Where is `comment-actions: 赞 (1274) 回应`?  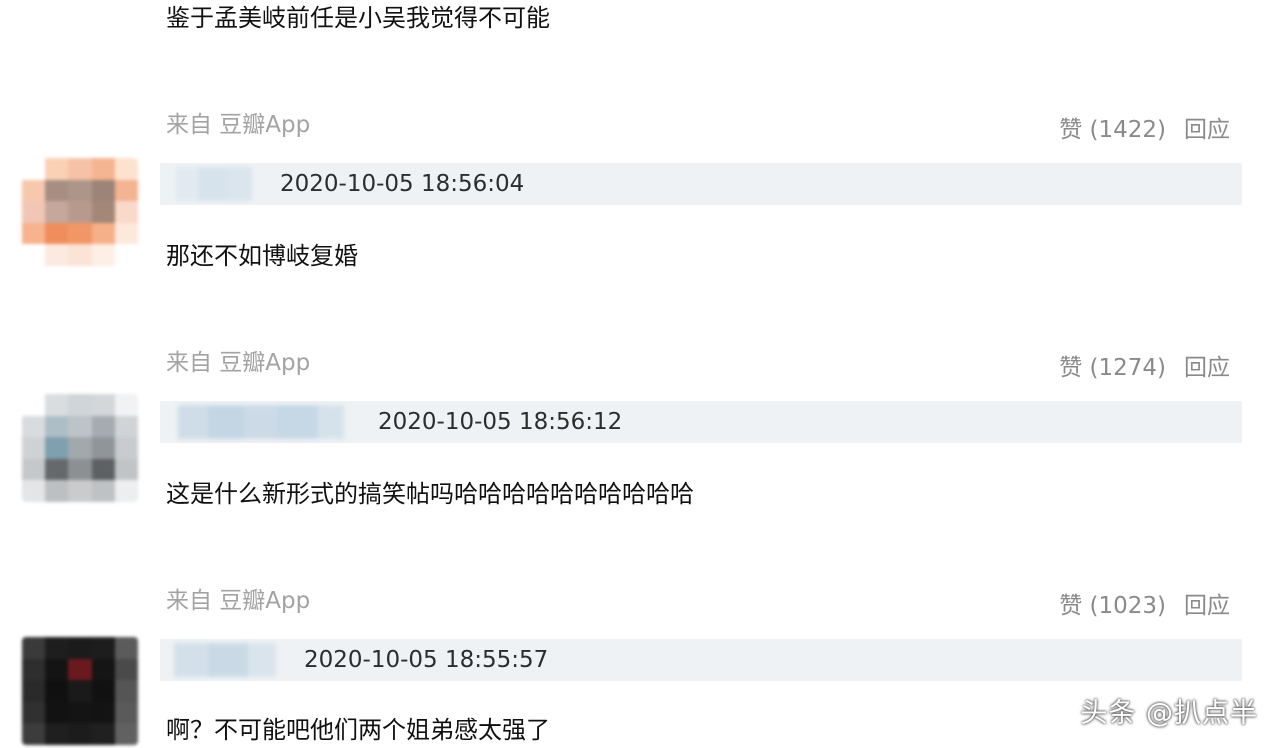 comment-actions: 赞 (1274) 回应 is located at coordinates (1144, 368).